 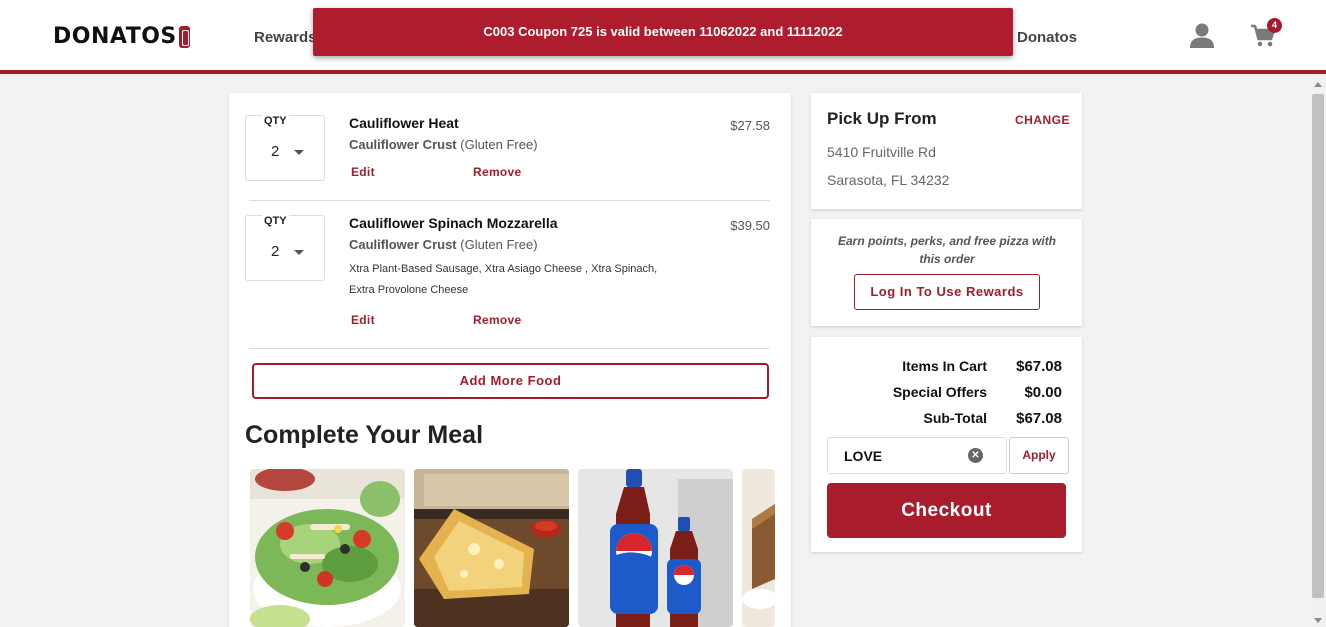 What do you see at coordinates (975, 455) in the screenshot?
I see `clear-icon: ✕` at bounding box center [975, 455].